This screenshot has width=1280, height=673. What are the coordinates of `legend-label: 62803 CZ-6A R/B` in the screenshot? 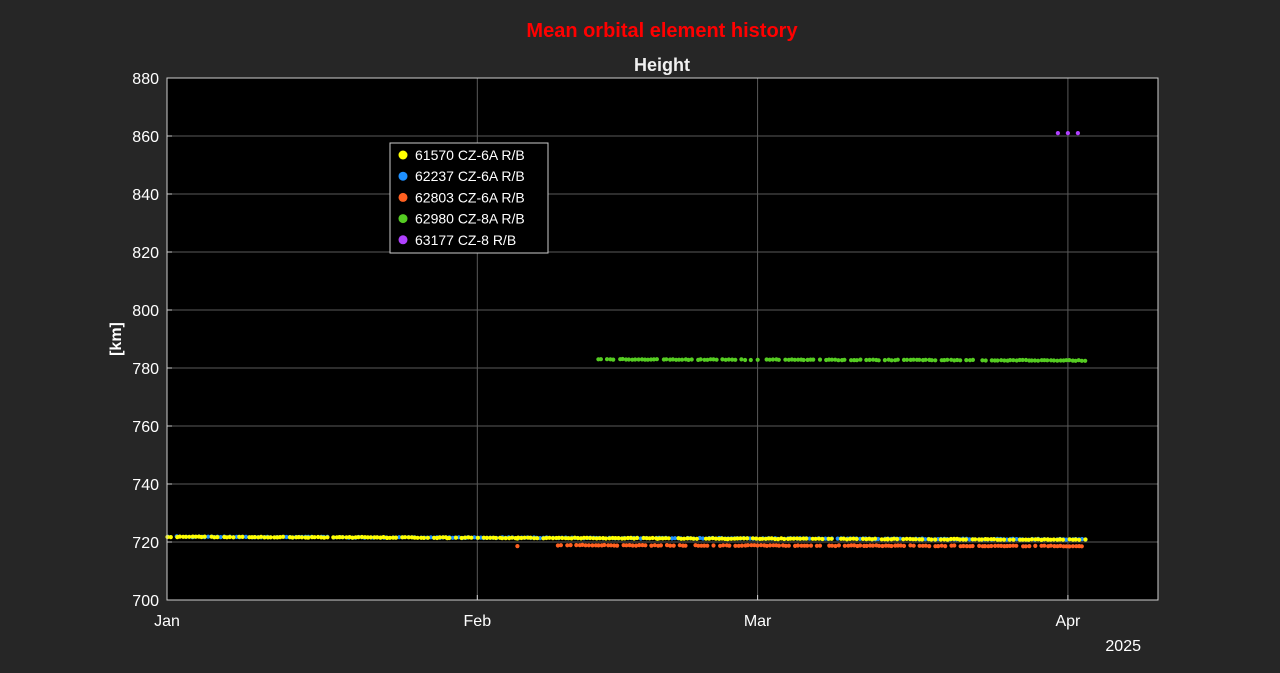 It's located at (470, 197).